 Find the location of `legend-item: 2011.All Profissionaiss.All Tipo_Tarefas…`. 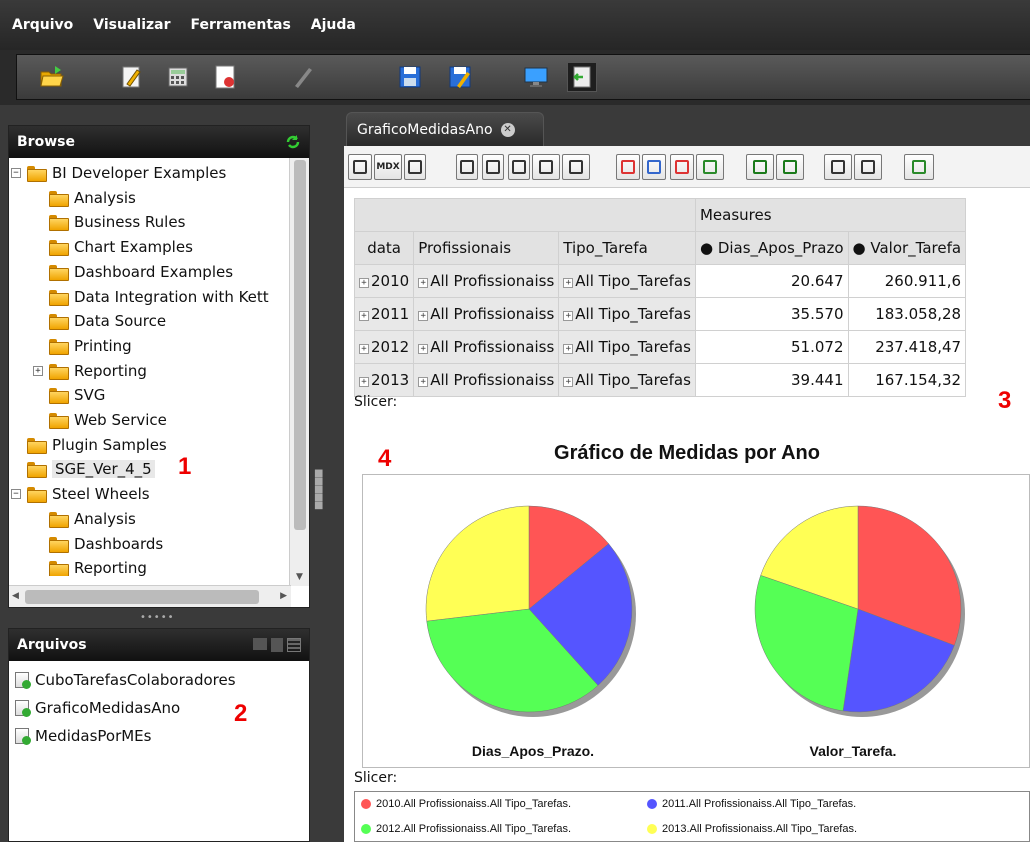

legend-item: 2011.All Profissionaiss.All Tipo_Tarefas… is located at coordinates (751, 804).